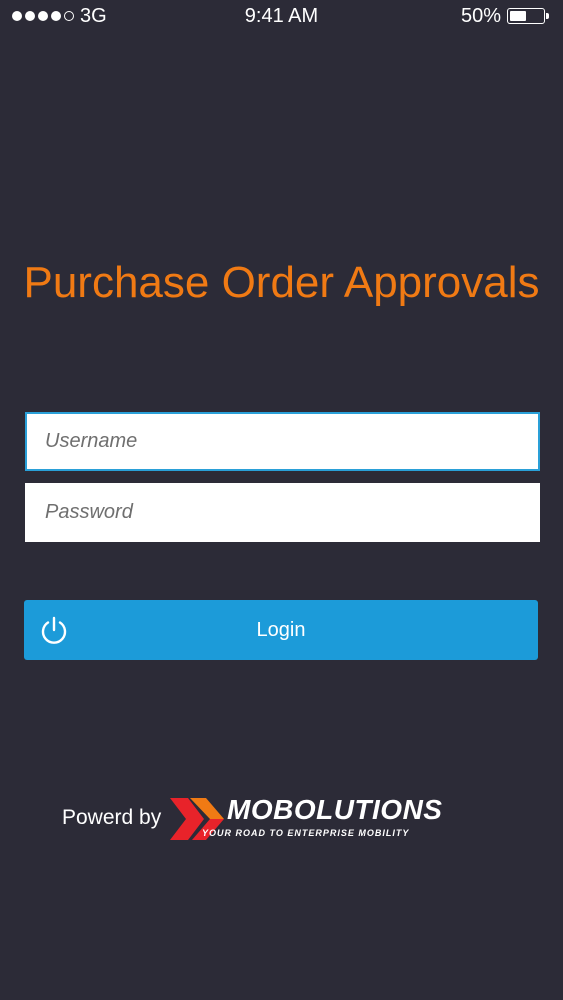  I want to click on password-field, so click(282, 512).